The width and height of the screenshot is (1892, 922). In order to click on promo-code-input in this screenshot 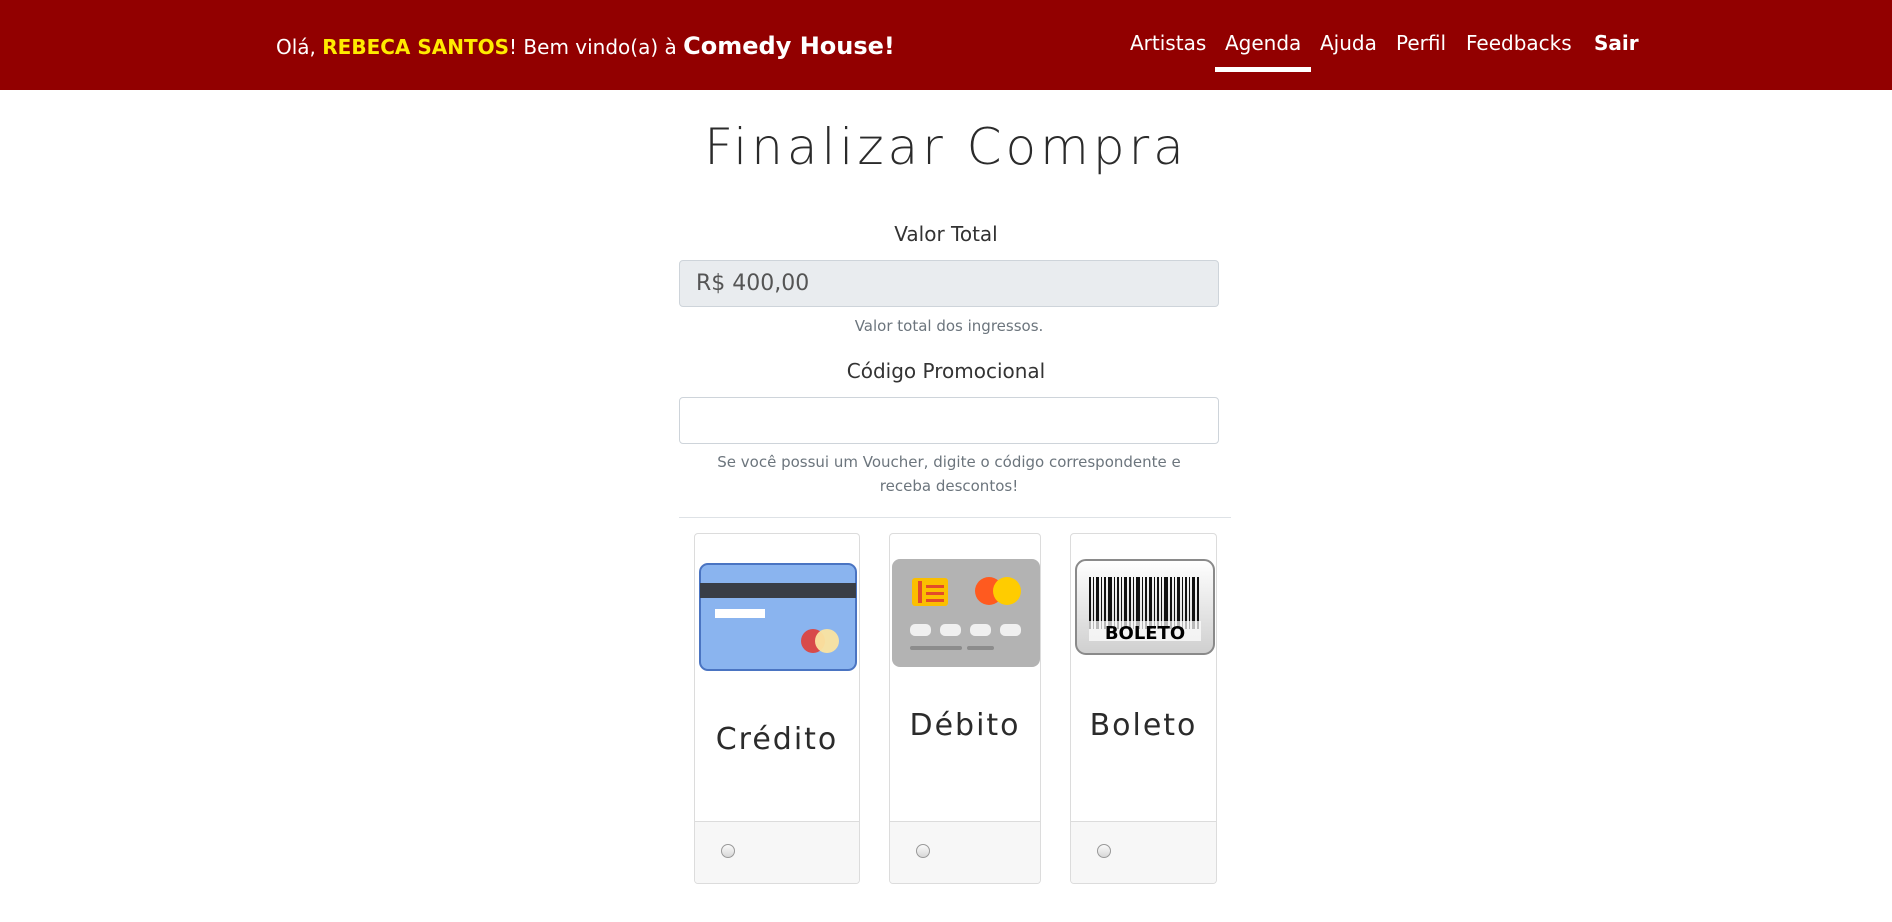, I will do `click(949, 420)`.